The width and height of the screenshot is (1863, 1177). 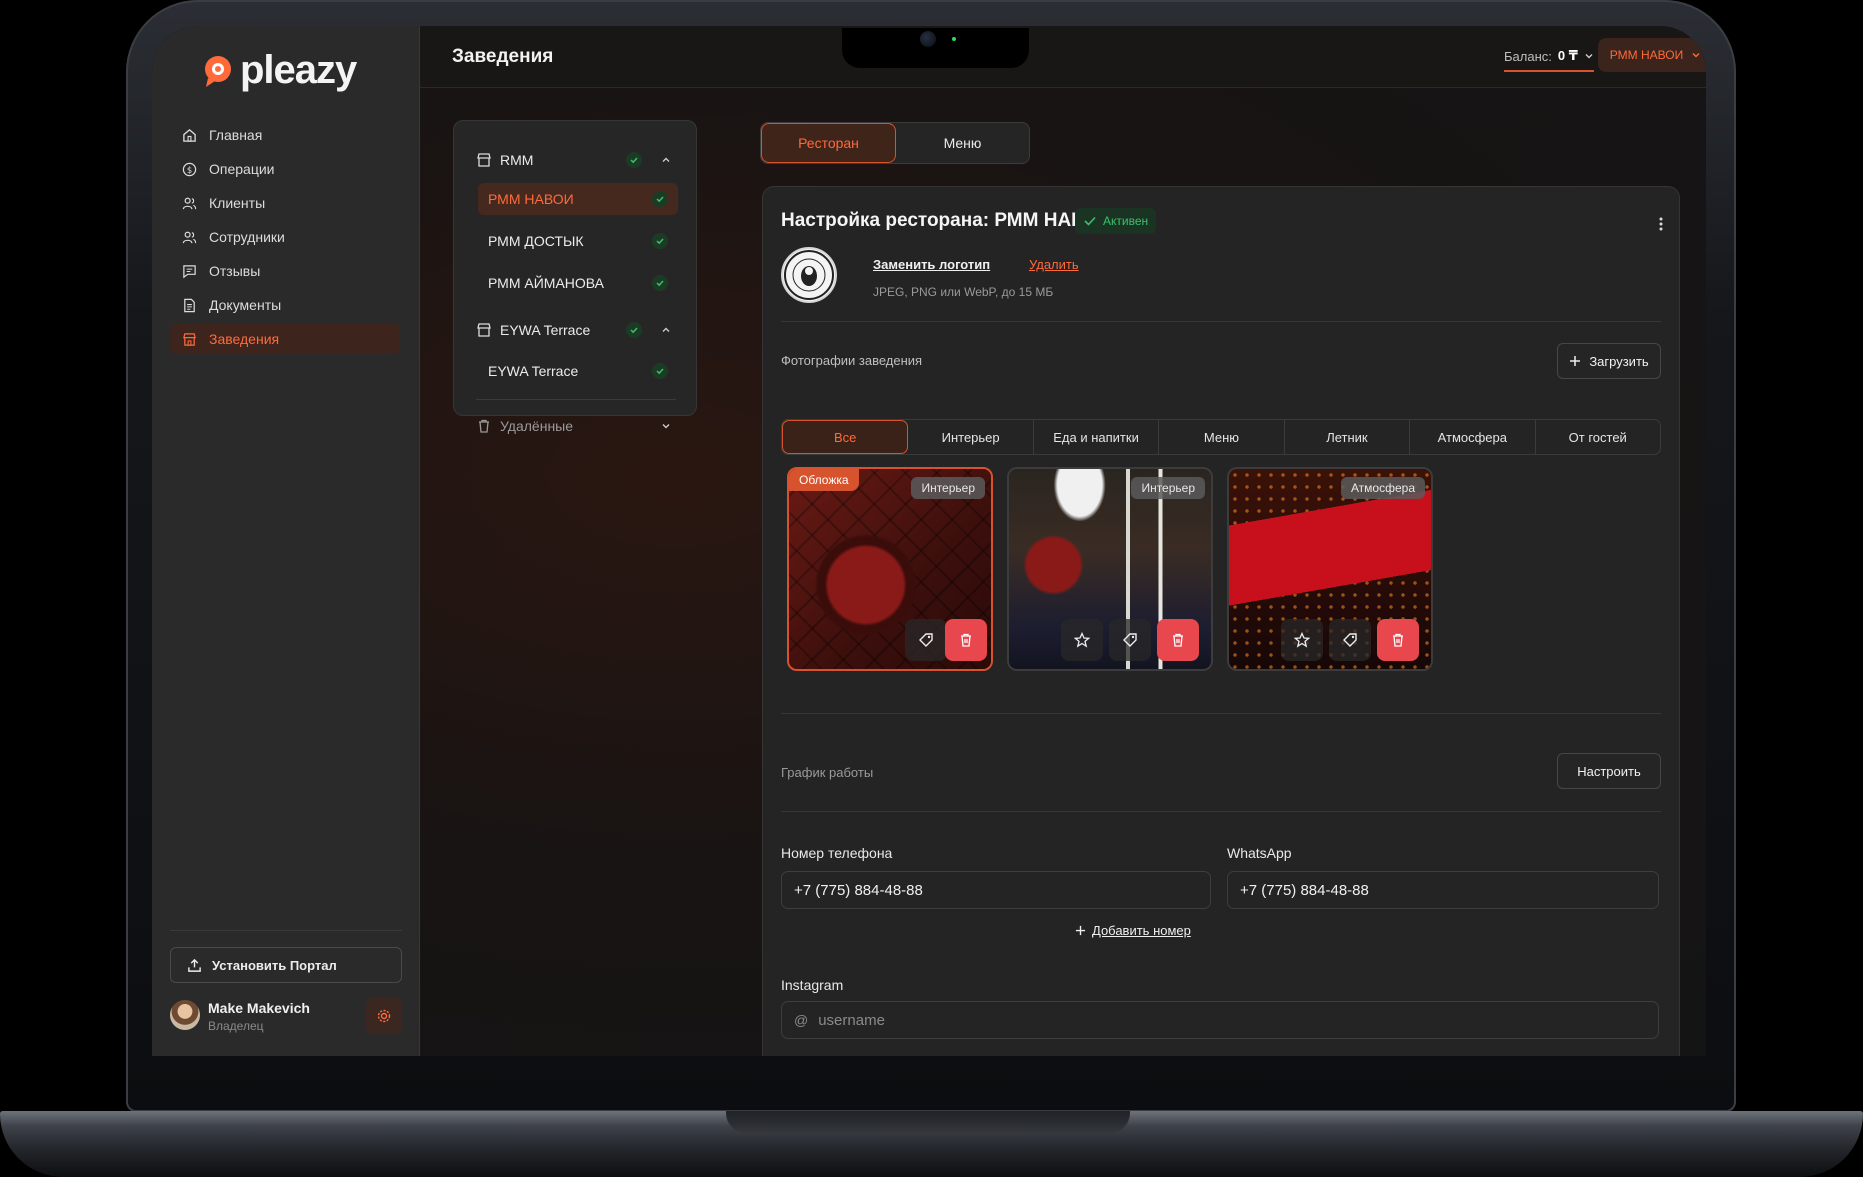 What do you see at coordinates (801, 1020) in the screenshot?
I see `at-icon: @` at bounding box center [801, 1020].